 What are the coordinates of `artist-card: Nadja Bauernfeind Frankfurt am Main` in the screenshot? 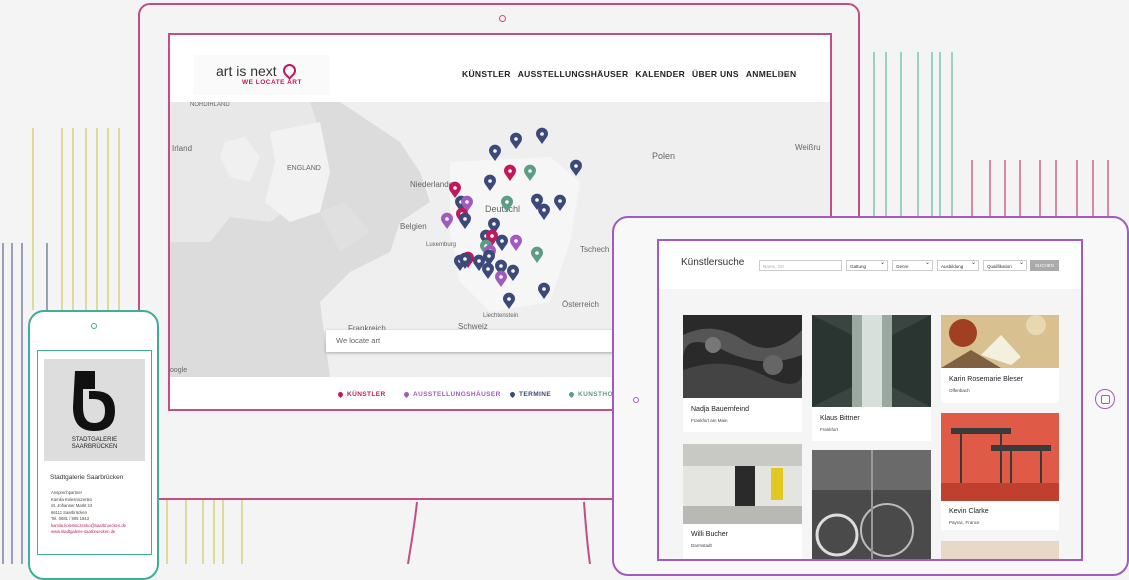 It's located at (742, 373).